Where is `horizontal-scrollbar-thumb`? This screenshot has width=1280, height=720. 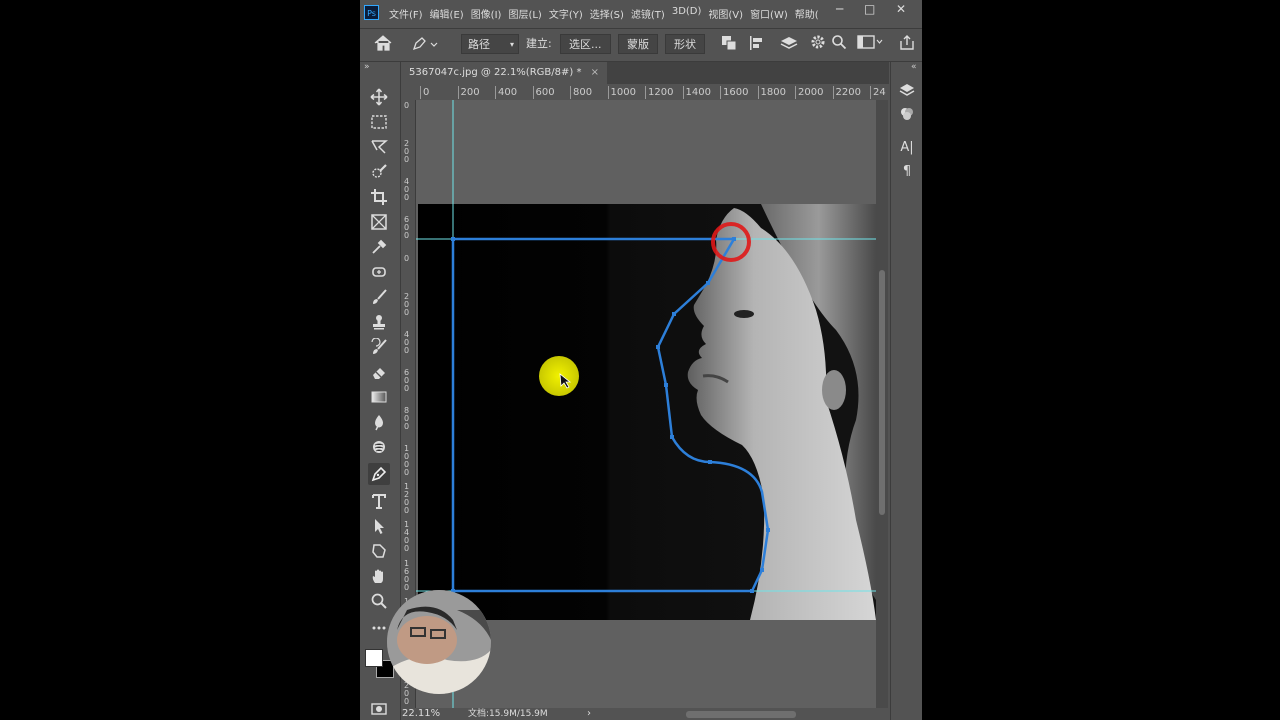
horizontal-scrollbar-thumb is located at coordinates (741, 714).